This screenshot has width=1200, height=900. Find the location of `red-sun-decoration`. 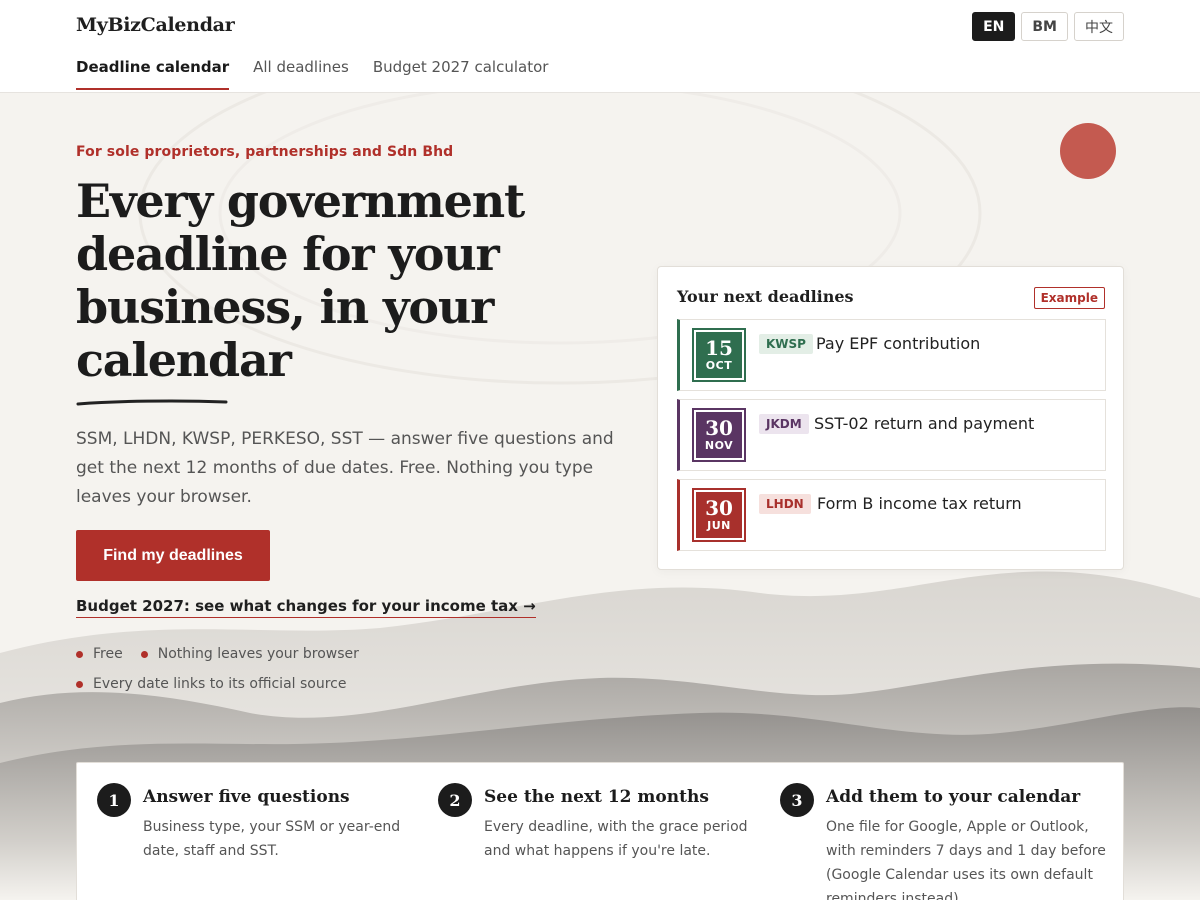

red-sun-decoration is located at coordinates (1088, 151).